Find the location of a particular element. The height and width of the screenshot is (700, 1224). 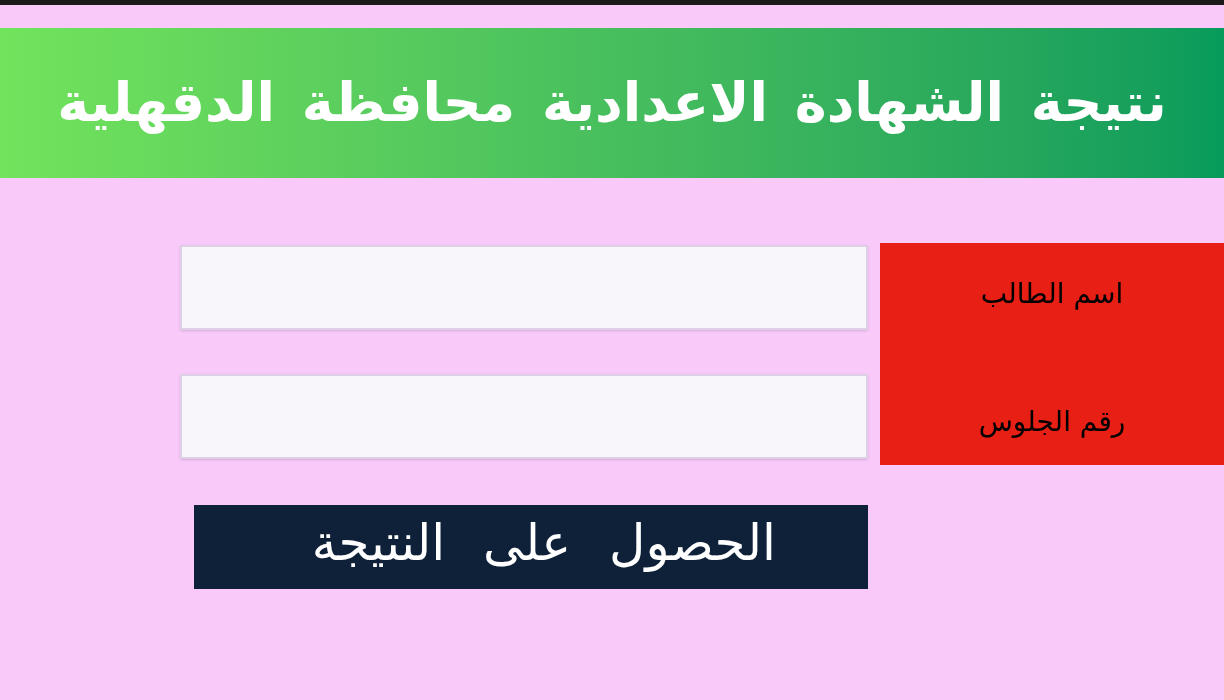

submit-button: الحصول على النتيجة is located at coordinates (531, 547).